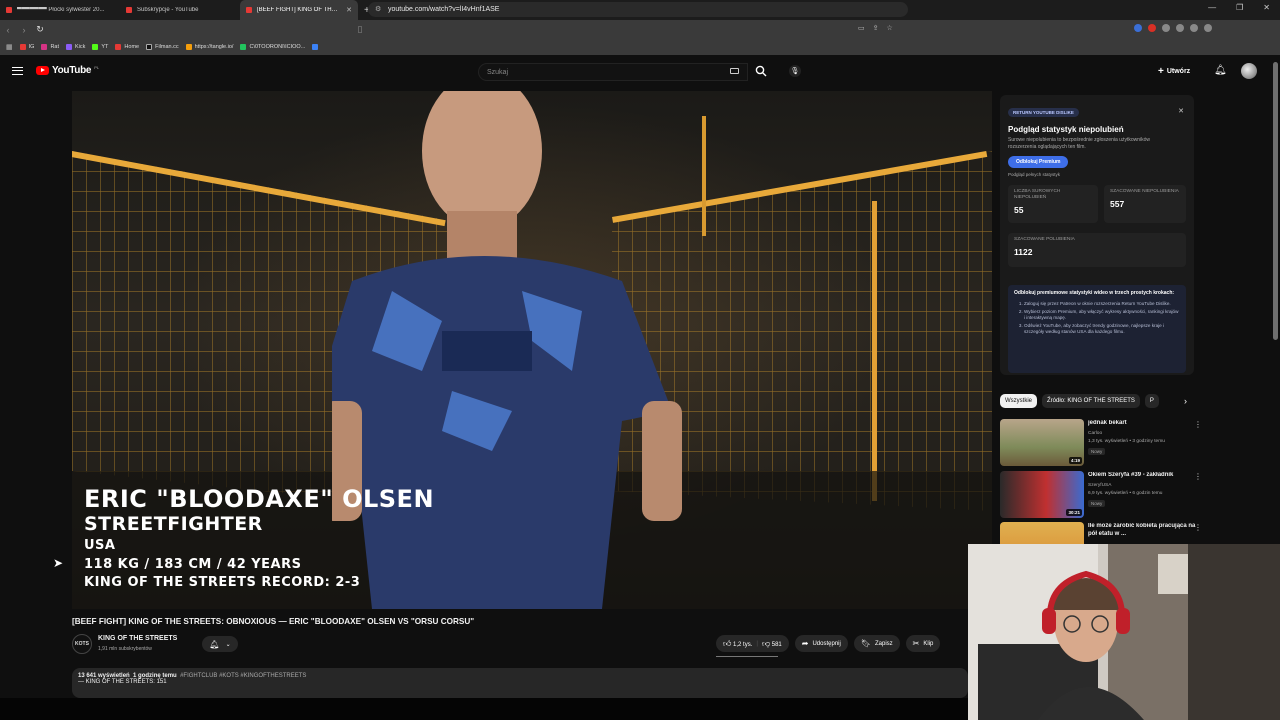 The width and height of the screenshot is (1280, 720). What do you see at coordinates (72, 70) in the screenshot?
I see `logo-text: YouTube` at bounding box center [72, 70].